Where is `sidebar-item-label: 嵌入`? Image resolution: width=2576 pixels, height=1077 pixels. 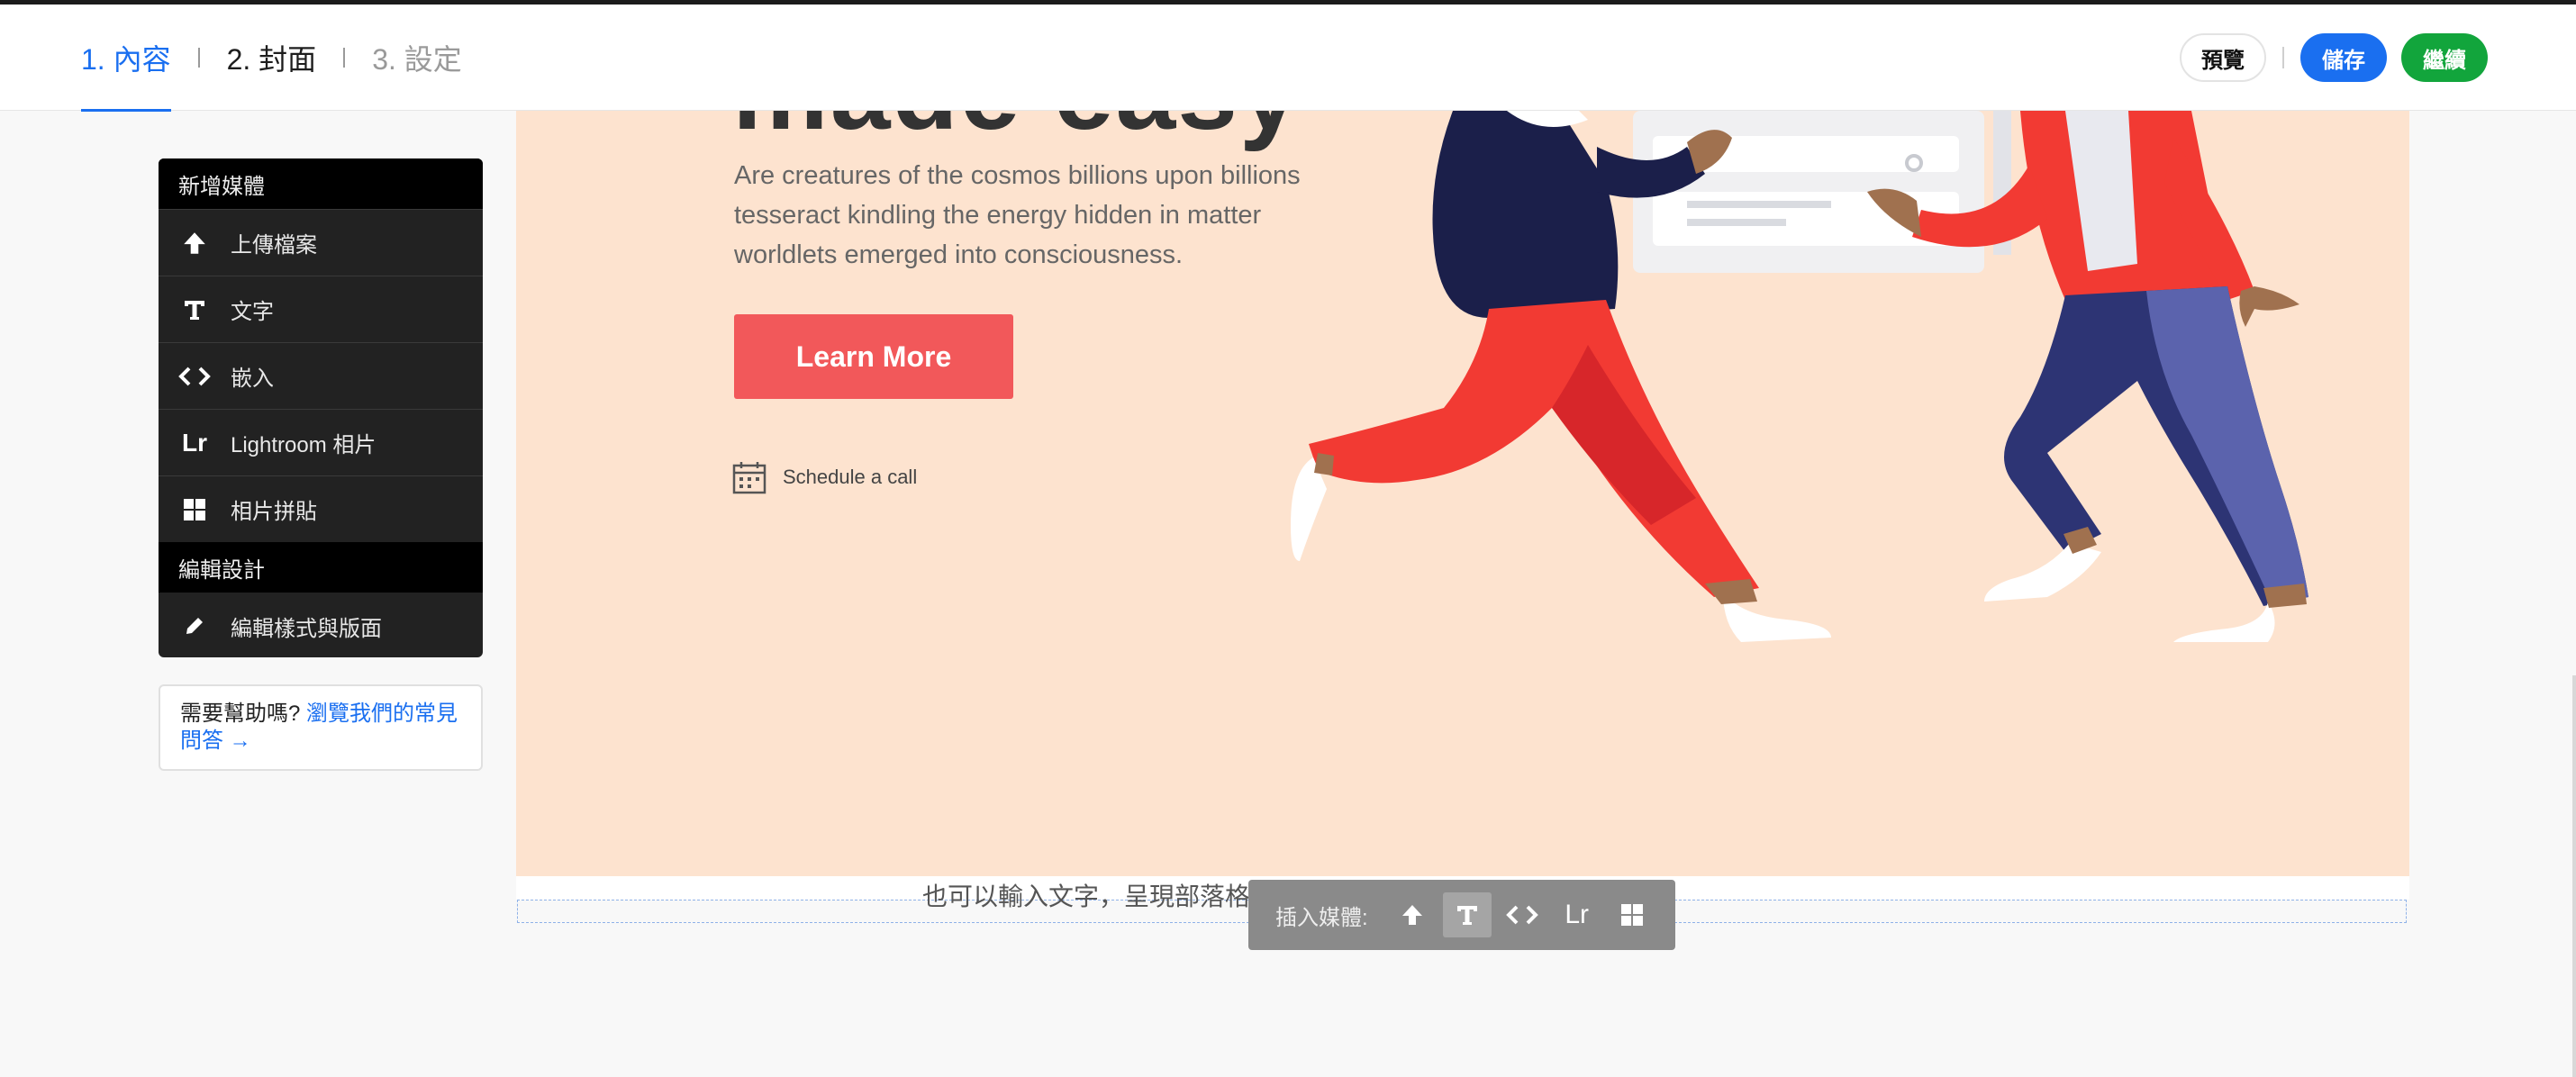
sidebar-item-label: 嵌入 is located at coordinates (253, 379).